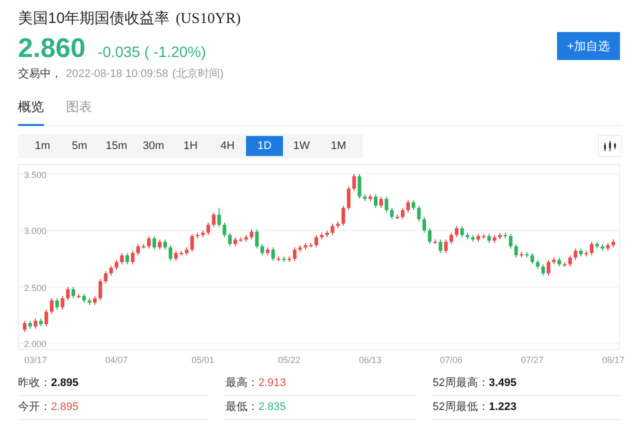 The image size is (640, 429). Describe the element at coordinates (460, 408) in the screenshot. I see `stat-label: 52周最低：` at that location.